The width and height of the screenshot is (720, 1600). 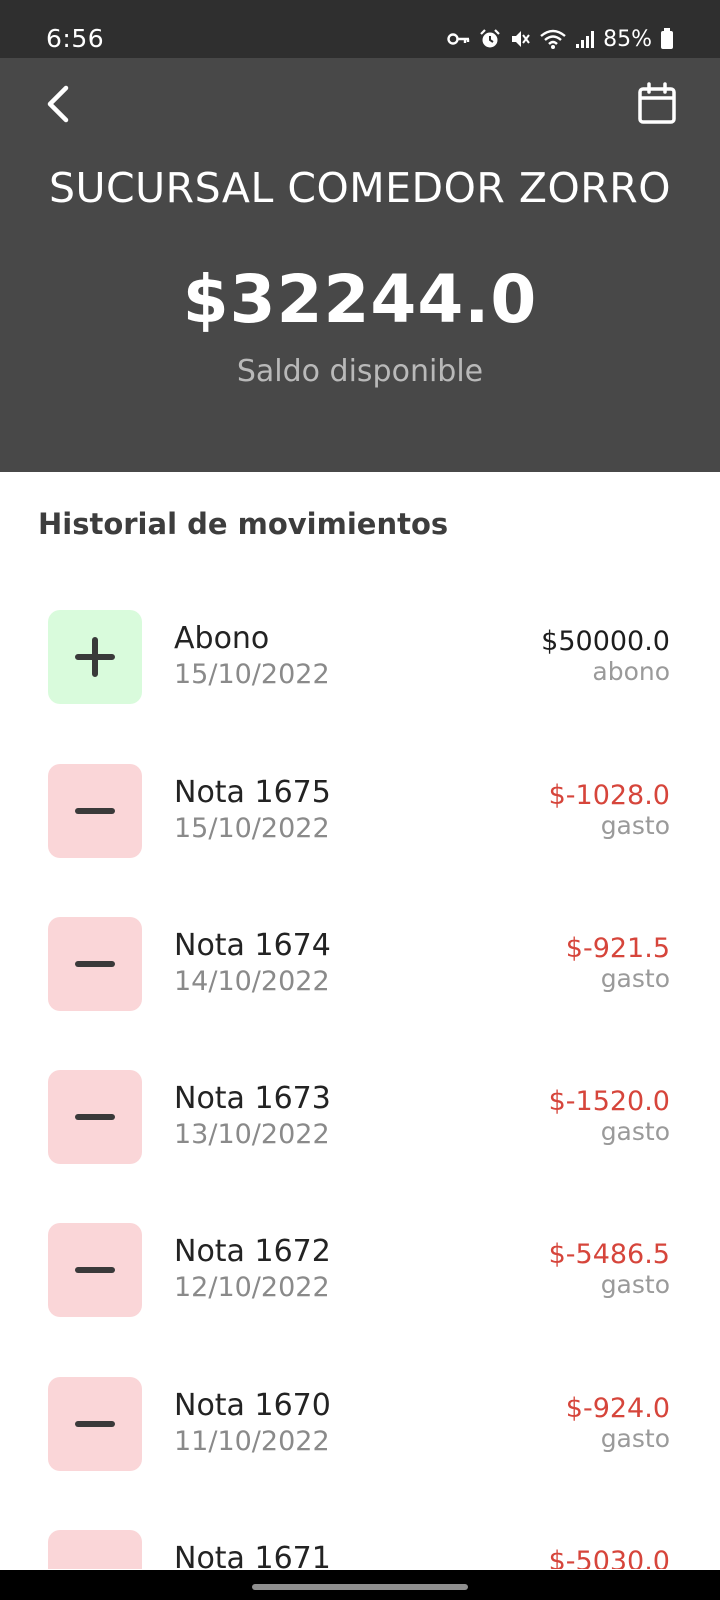 I want to click on movement-amount: $-5486.5, so click(x=609, y=1254).